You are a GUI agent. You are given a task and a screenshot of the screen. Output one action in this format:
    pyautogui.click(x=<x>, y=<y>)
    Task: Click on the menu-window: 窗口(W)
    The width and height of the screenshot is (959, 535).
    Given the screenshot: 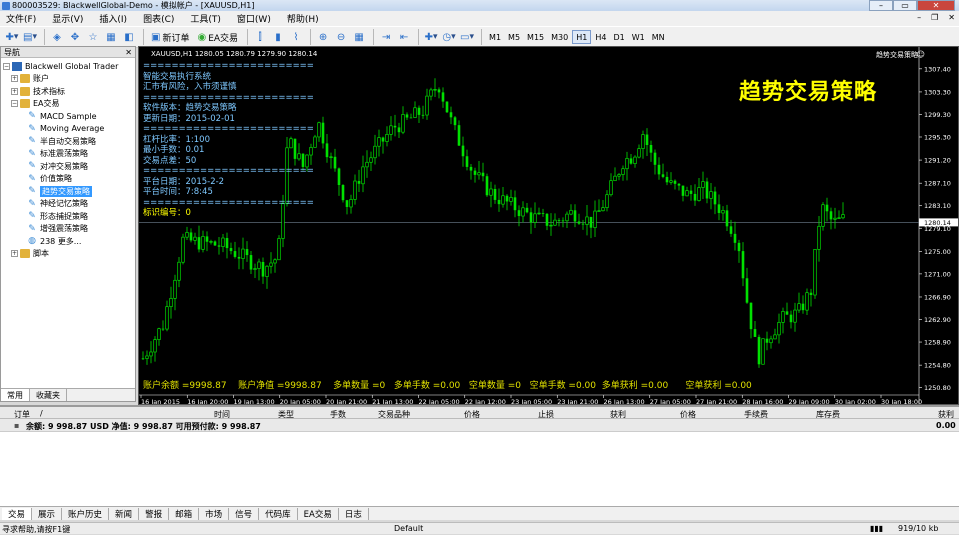 What is the action you would take?
    pyautogui.click(x=254, y=18)
    